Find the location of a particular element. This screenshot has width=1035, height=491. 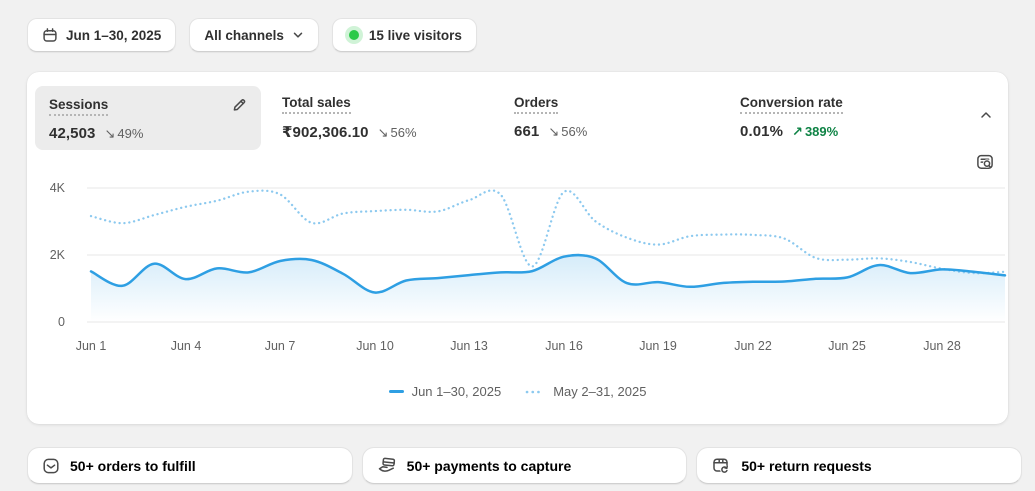

explore-data-button is located at coordinates (985, 162).